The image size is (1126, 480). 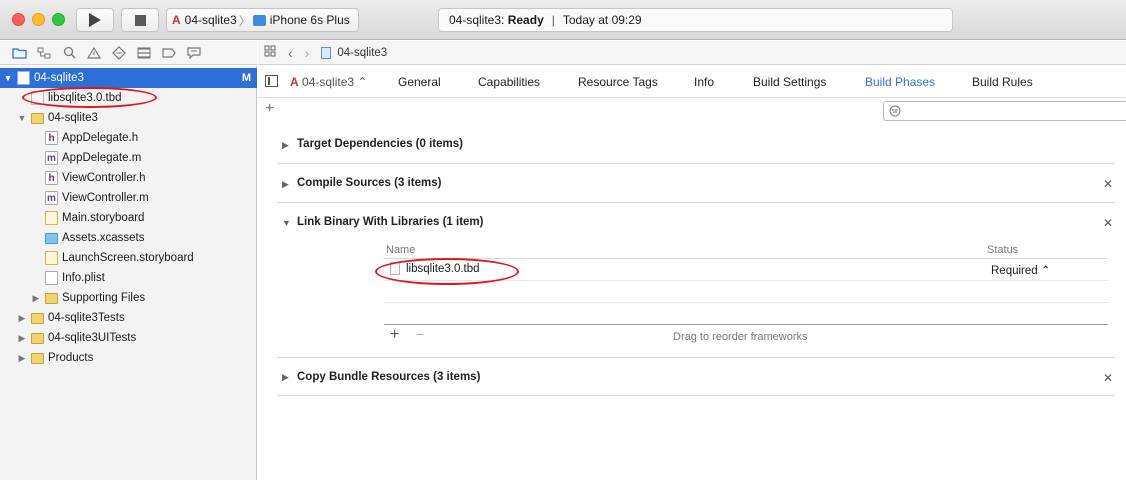 What do you see at coordinates (246, 78) in the screenshot?
I see `modified-badge: M` at bounding box center [246, 78].